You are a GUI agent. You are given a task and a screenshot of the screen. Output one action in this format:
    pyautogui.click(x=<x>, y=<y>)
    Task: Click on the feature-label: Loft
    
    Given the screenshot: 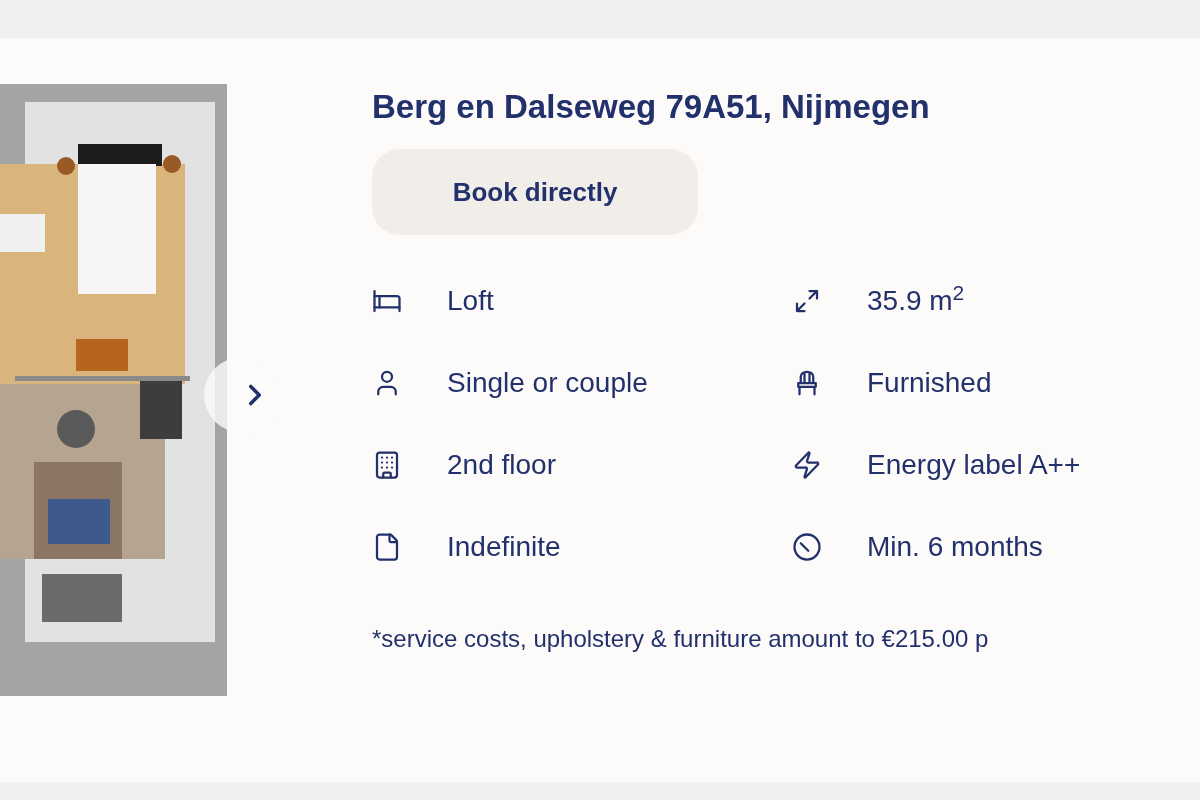 What is the action you would take?
    pyautogui.click(x=470, y=301)
    